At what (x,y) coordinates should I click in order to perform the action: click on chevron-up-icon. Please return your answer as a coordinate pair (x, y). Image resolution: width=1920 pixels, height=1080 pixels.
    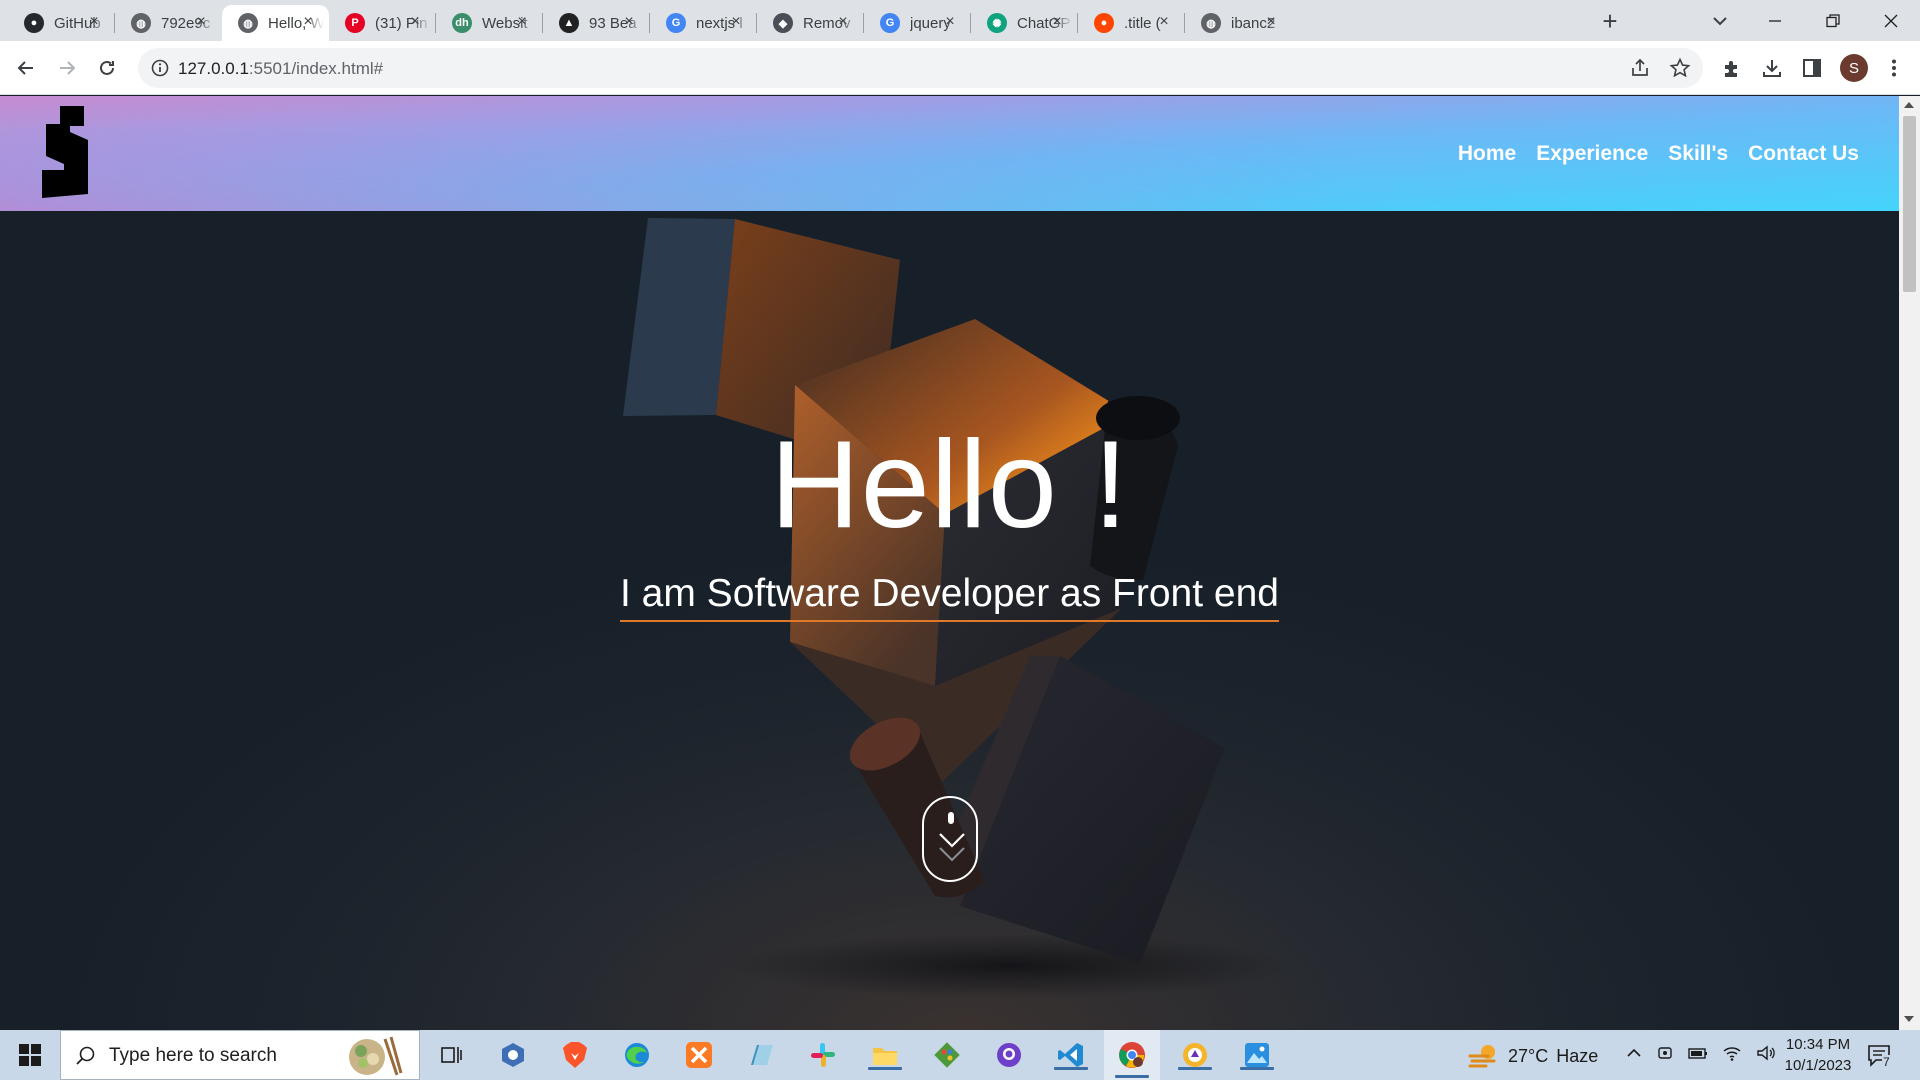
    Looking at the image, I should click on (1634, 1053).